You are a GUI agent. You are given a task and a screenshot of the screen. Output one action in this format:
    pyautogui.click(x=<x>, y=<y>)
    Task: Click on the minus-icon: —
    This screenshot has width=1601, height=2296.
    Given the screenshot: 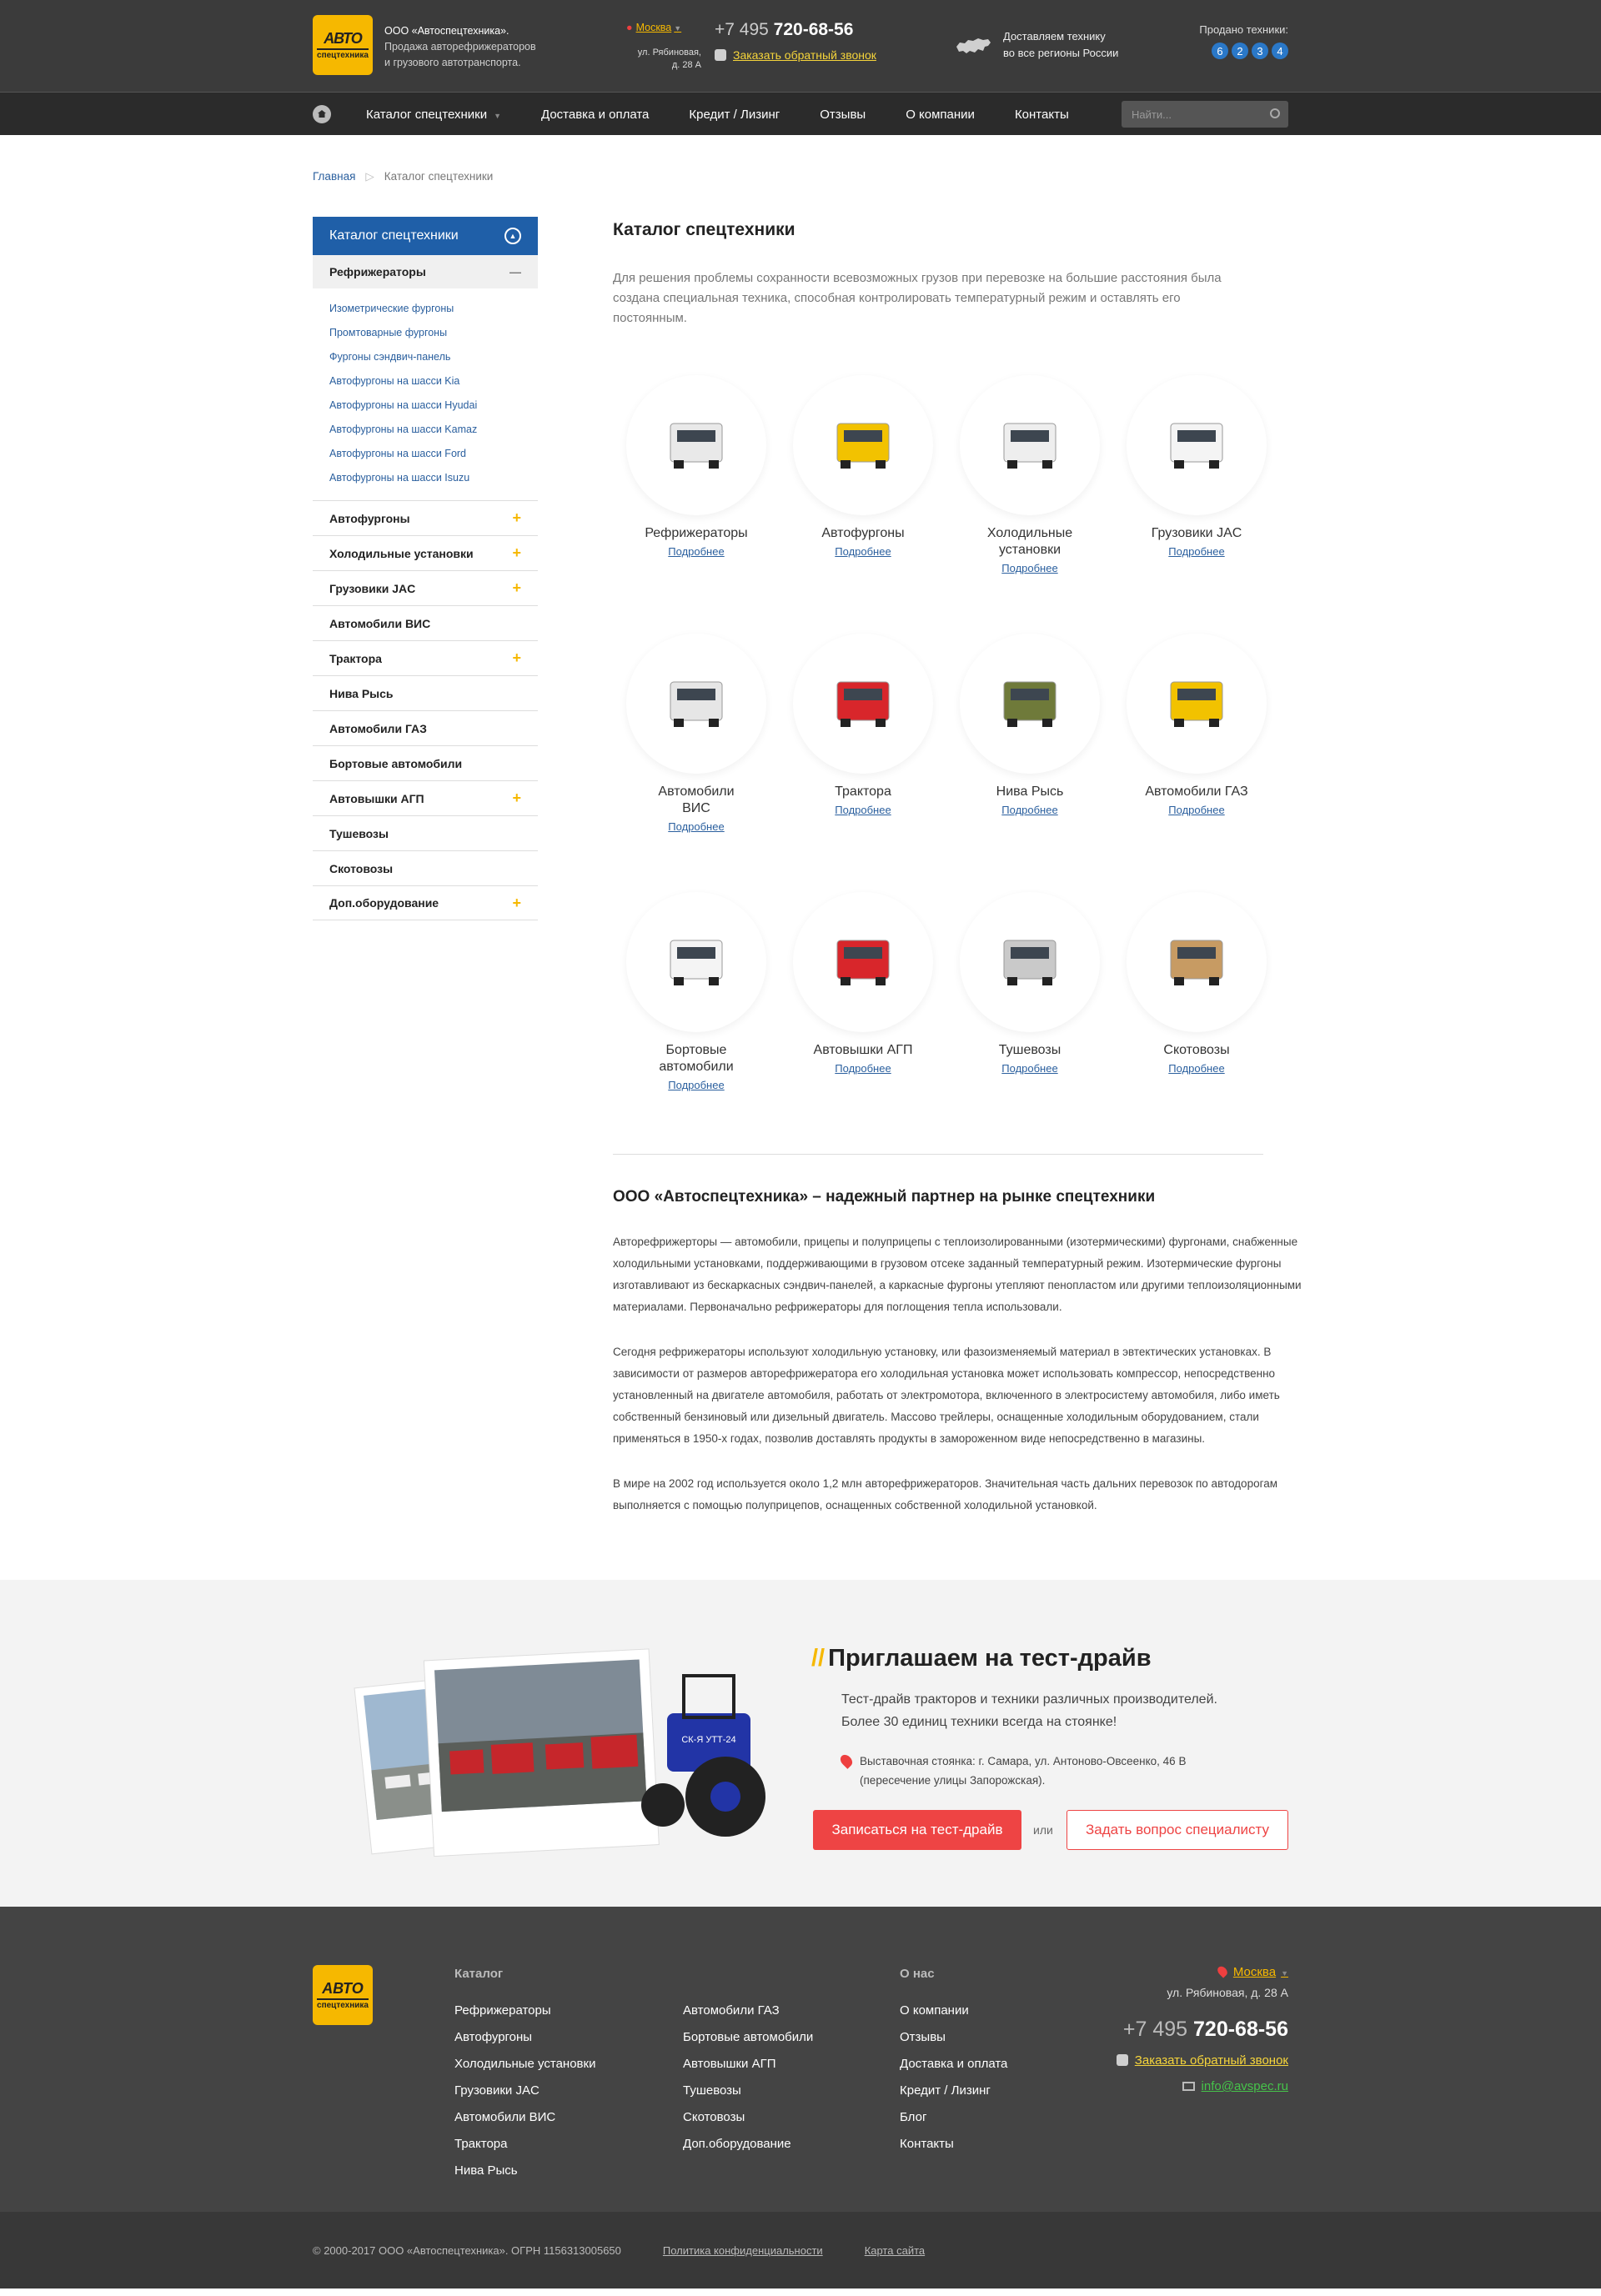 What is the action you would take?
    pyautogui.click(x=515, y=271)
    